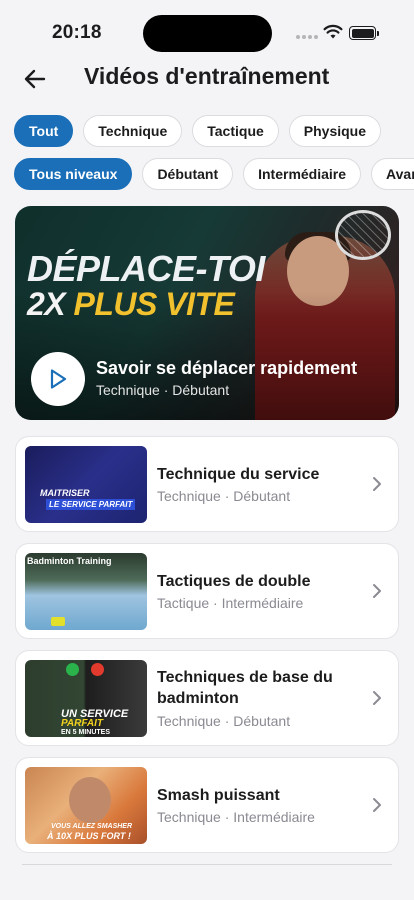  What do you see at coordinates (230, 603) in the screenshot?
I see `video-subtitle: Tactique · Intermédiaire` at bounding box center [230, 603].